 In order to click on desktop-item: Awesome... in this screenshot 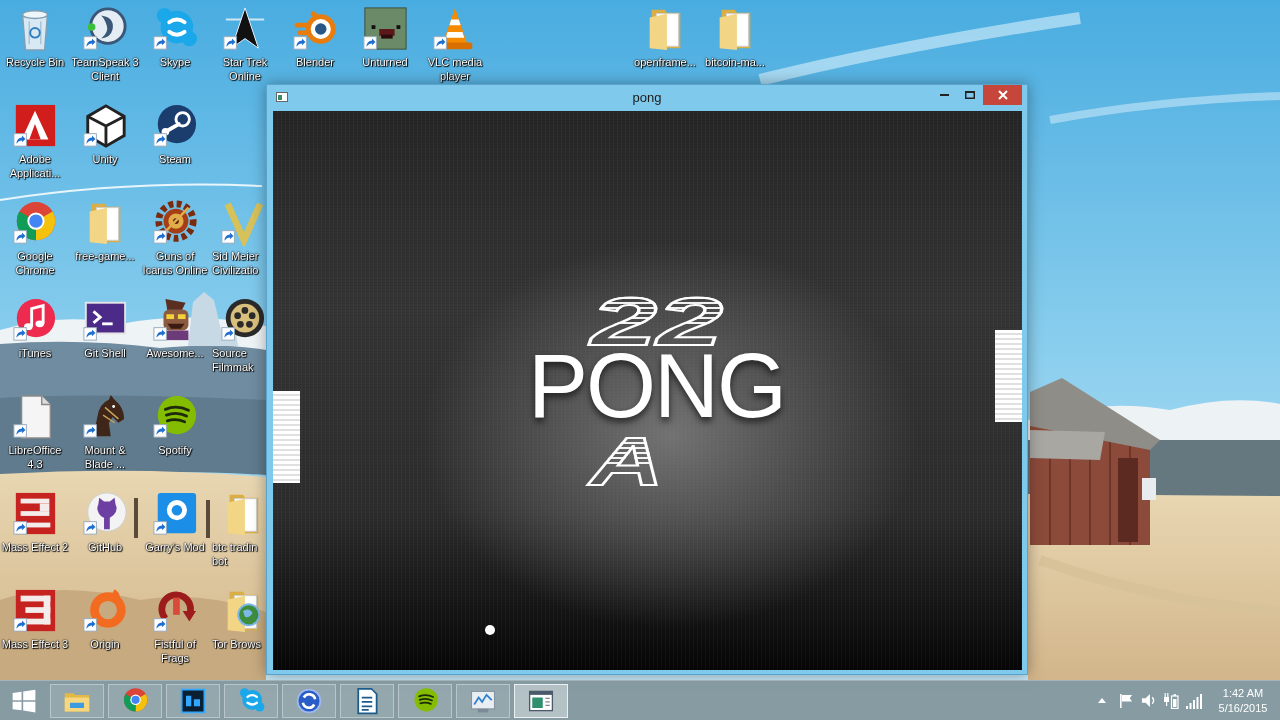, I will do `click(175, 325)`.